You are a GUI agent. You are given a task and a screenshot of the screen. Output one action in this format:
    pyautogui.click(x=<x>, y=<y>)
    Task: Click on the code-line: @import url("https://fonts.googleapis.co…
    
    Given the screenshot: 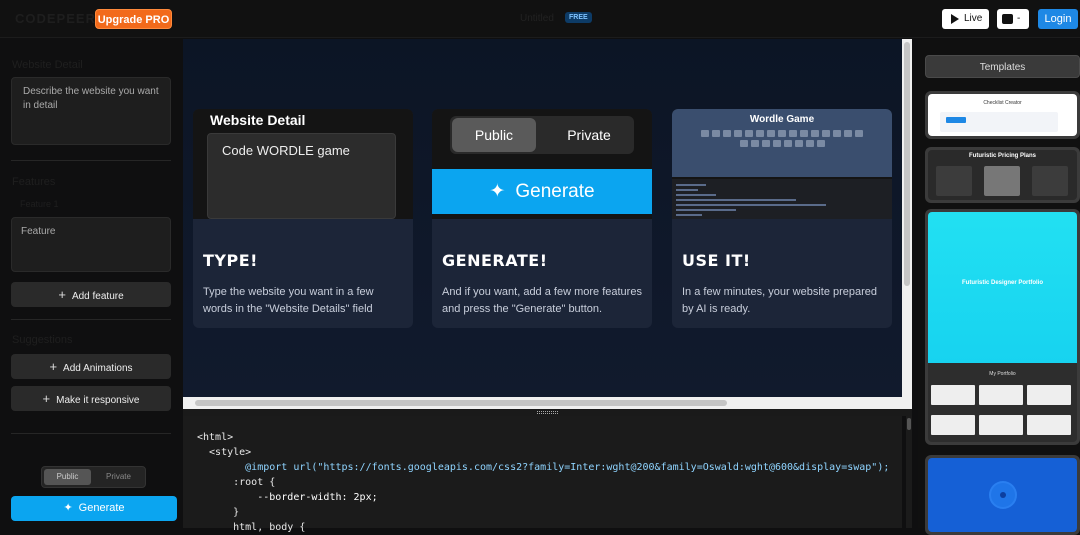 What is the action you would take?
    pyautogui.click(x=543, y=467)
    